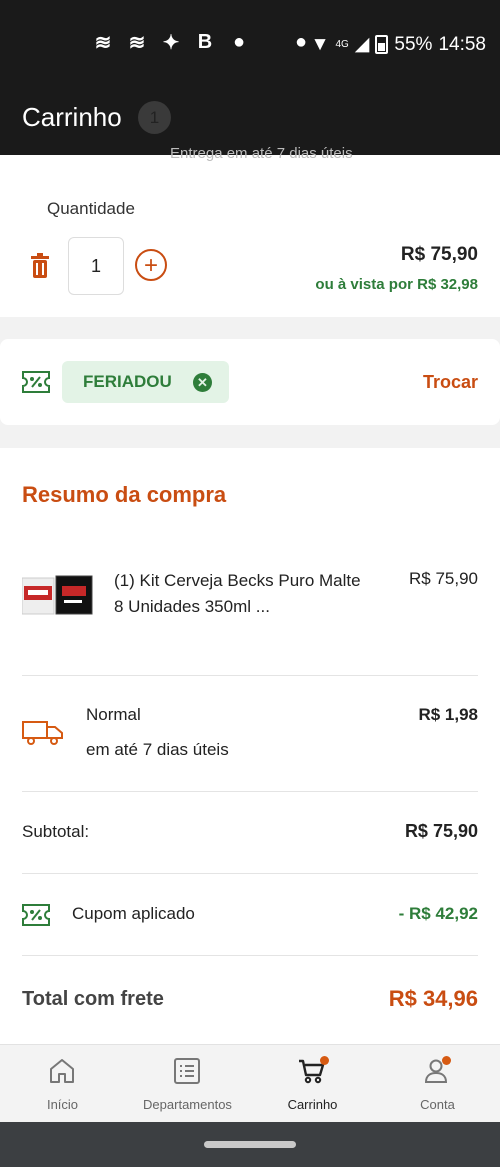 Image resolution: width=500 pixels, height=1167 pixels. What do you see at coordinates (413, 44) in the screenshot?
I see `battery-percent: 55%` at bounding box center [413, 44].